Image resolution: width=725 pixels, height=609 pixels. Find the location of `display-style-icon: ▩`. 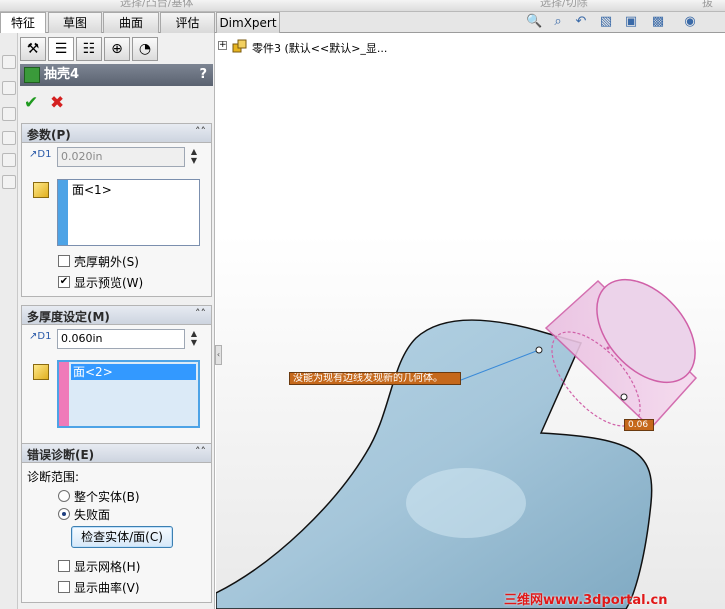

display-style-icon: ▩ is located at coordinates (658, 22).